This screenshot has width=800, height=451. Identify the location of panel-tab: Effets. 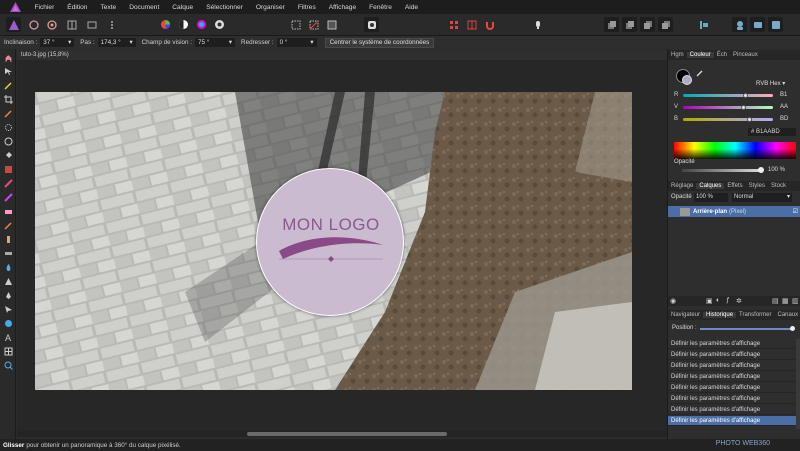
(734, 186).